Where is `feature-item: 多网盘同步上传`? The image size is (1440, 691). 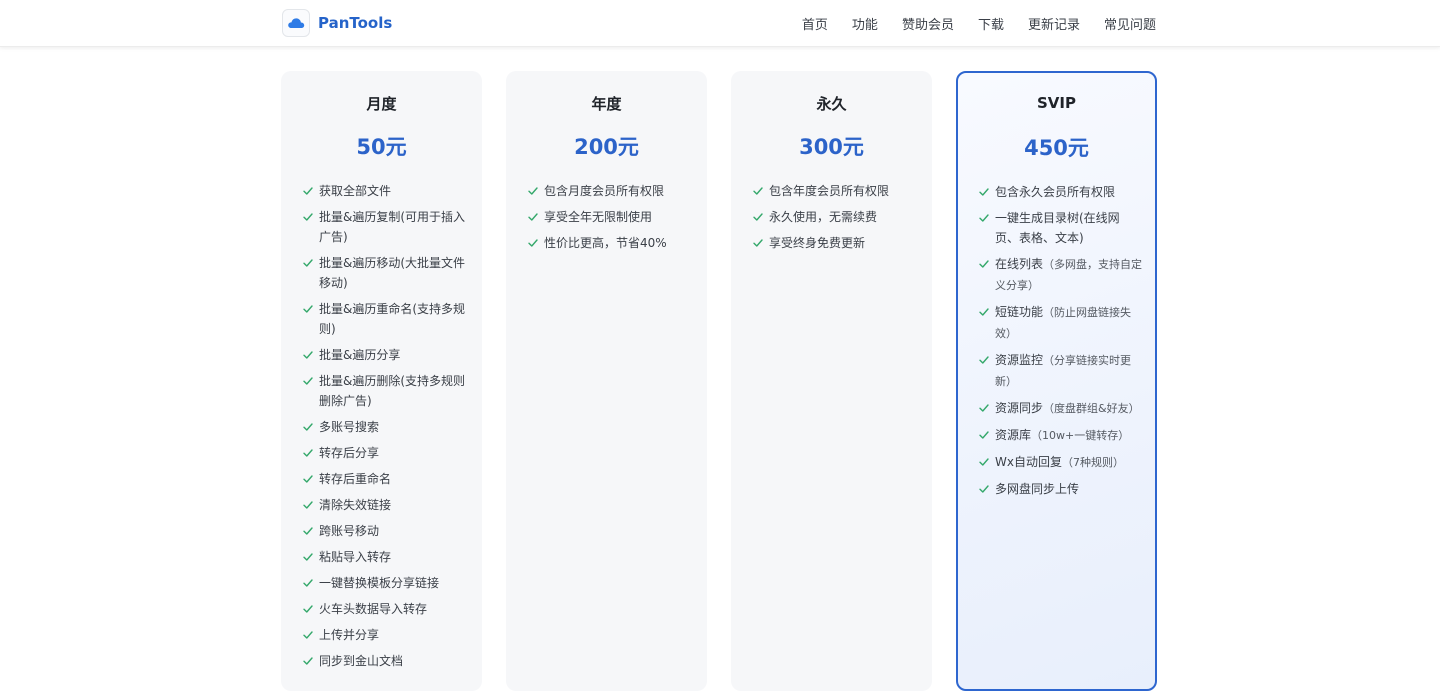 feature-item: 多网盘同步上传 is located at coordinates (1059, 489).